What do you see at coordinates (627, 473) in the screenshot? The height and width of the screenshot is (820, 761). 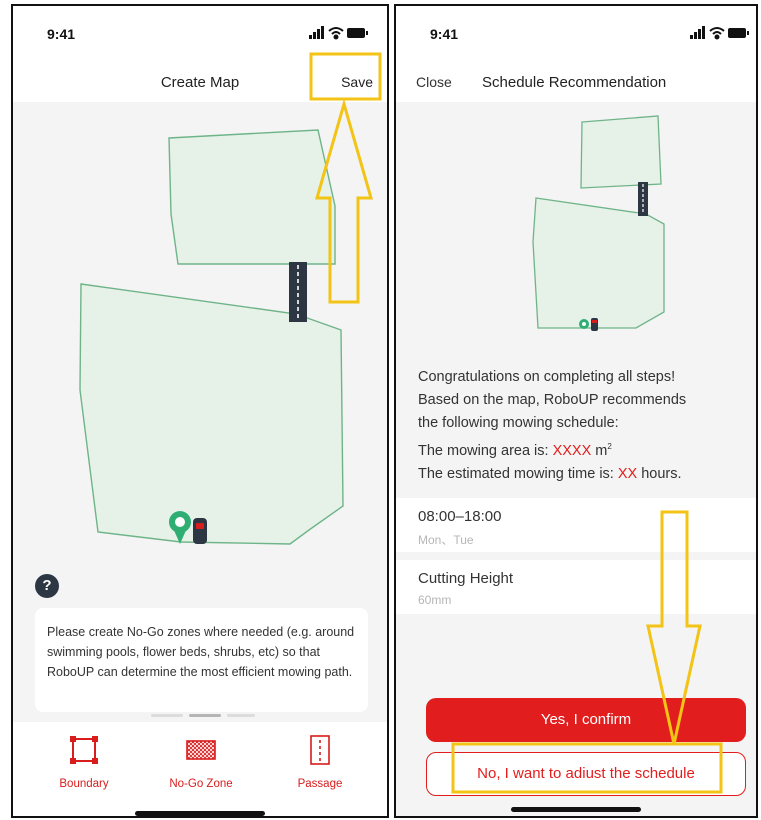 I see `mowing-time-value: XX` at bounding box center [627, 473].